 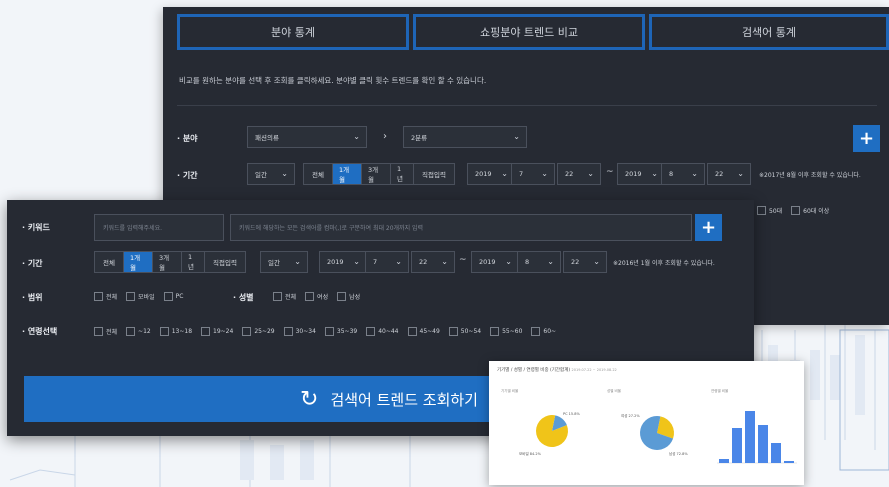 I want to click on to-day-select: 22 ⌄, so click(x=729, y=174).